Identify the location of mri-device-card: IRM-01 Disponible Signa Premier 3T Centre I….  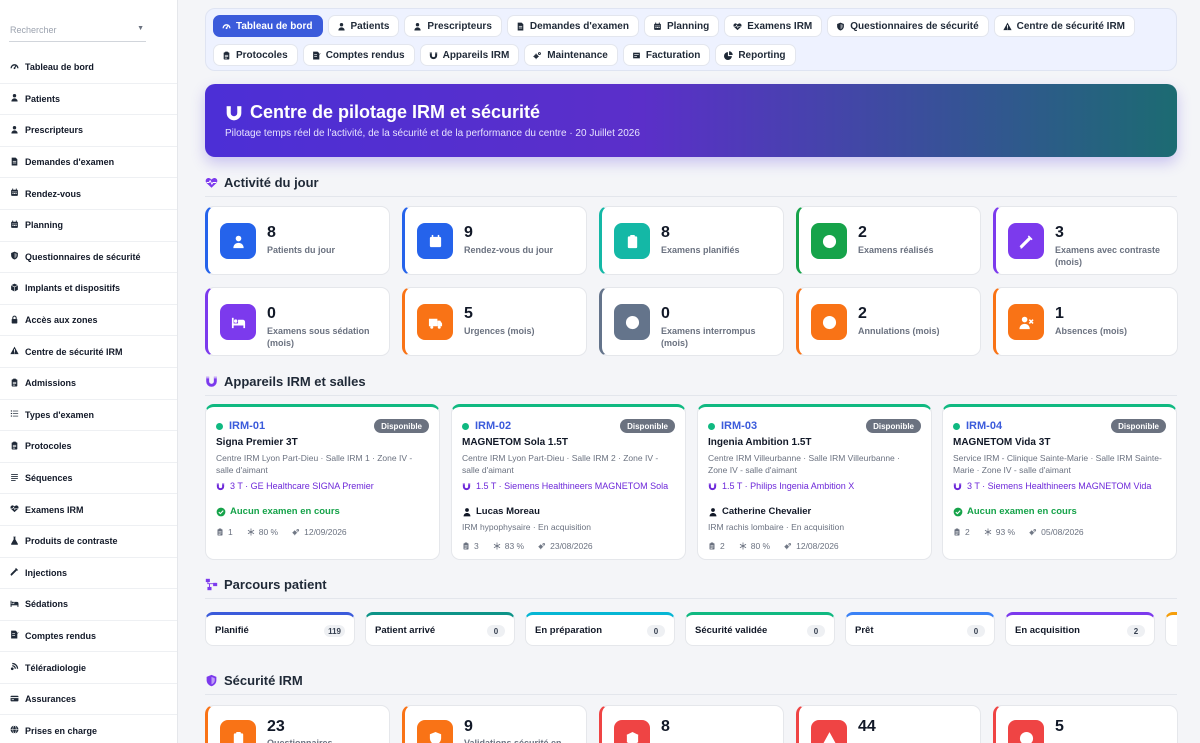
(322, 482).